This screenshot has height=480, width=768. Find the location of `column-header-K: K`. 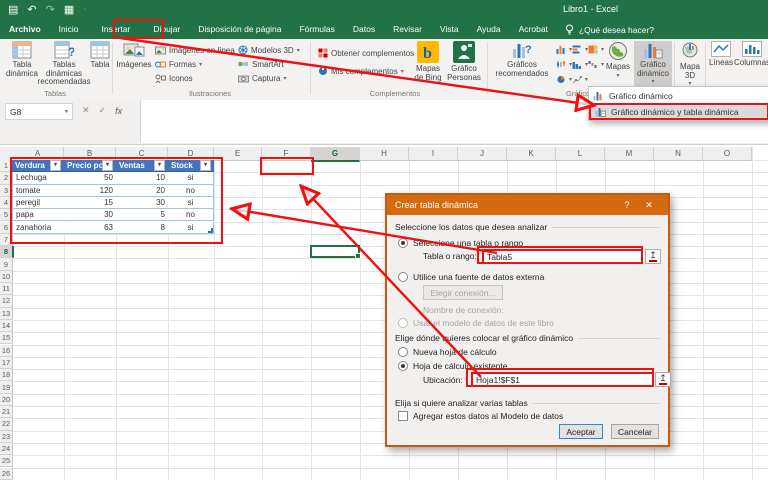

column-header-K: K is located at coordinates (531, 154).